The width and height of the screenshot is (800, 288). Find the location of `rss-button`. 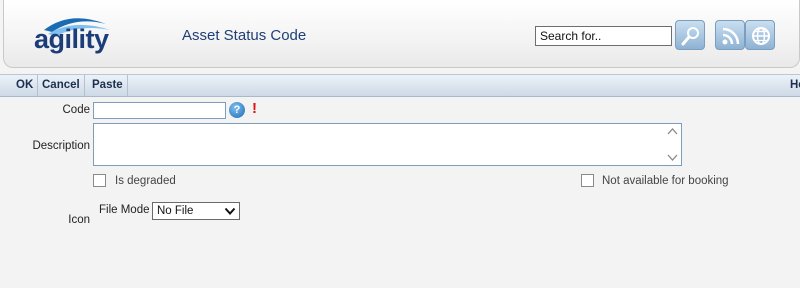

rss-button is located at coordinates (730, 35).